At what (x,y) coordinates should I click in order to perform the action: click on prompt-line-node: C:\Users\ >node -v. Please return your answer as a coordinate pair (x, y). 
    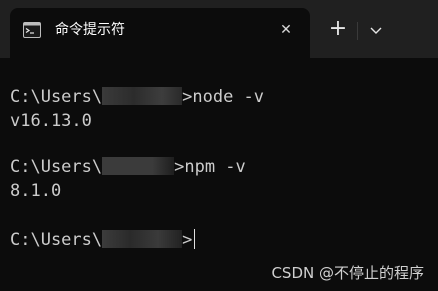
    Looking at the image, I should click on (137, 97).